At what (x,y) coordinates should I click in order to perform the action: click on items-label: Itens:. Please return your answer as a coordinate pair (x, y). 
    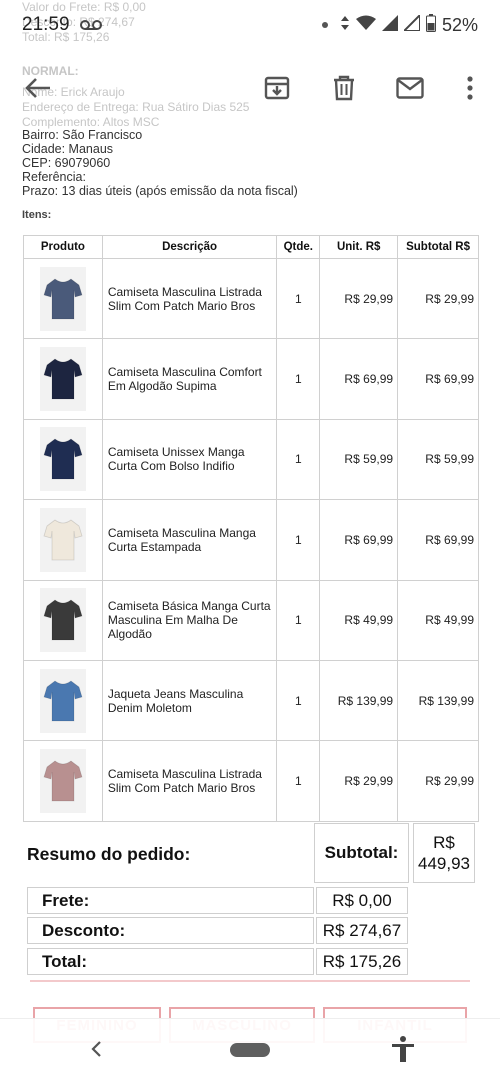
    Looking at the image, I should click on (37, 215).